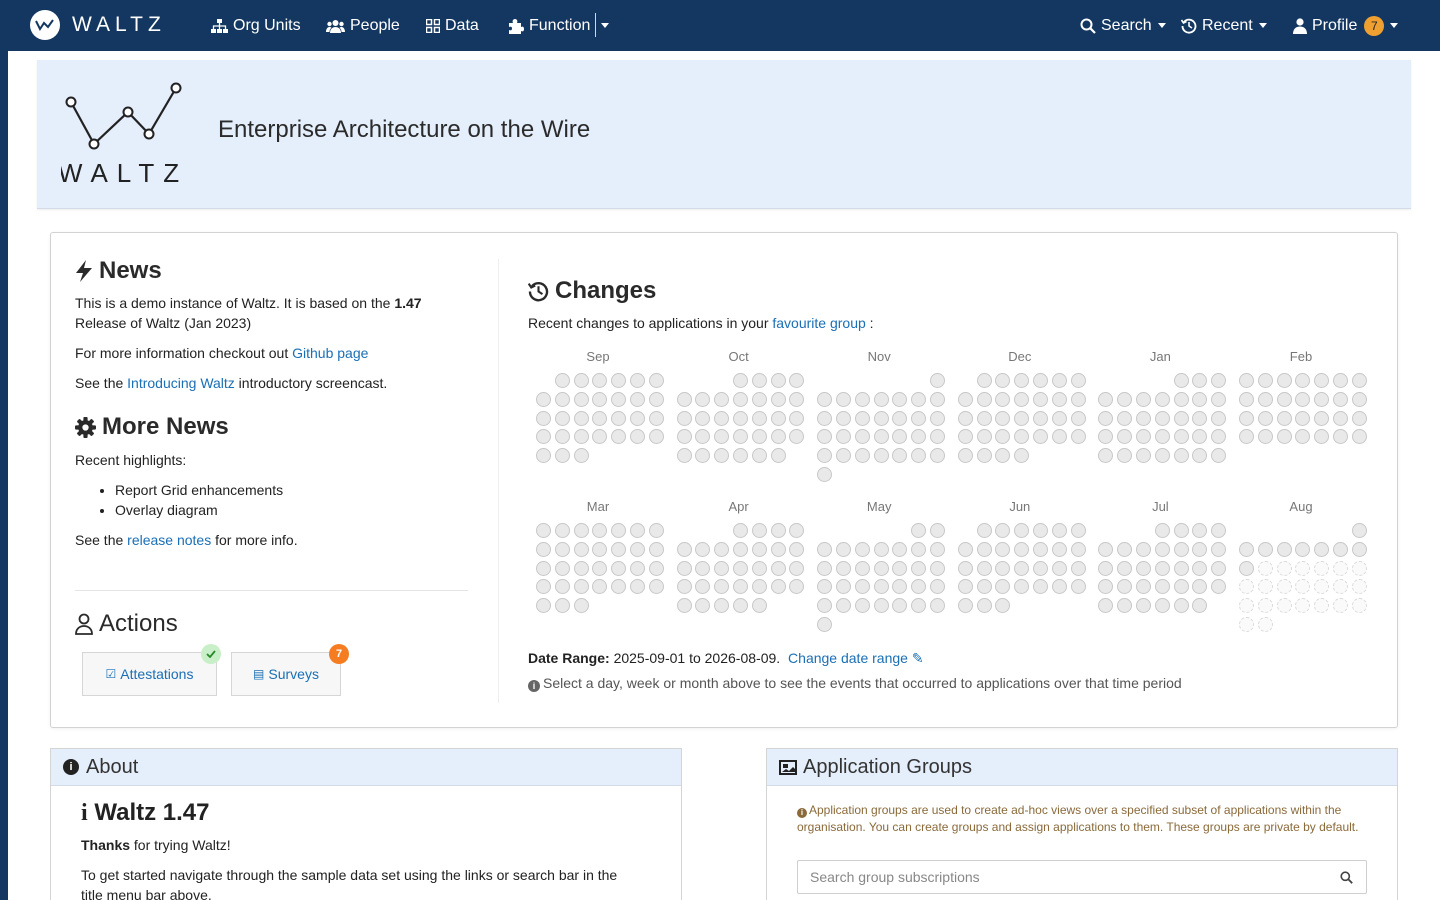  I want to click on surveys-button: ▤ Surveys, so click(286, 674).